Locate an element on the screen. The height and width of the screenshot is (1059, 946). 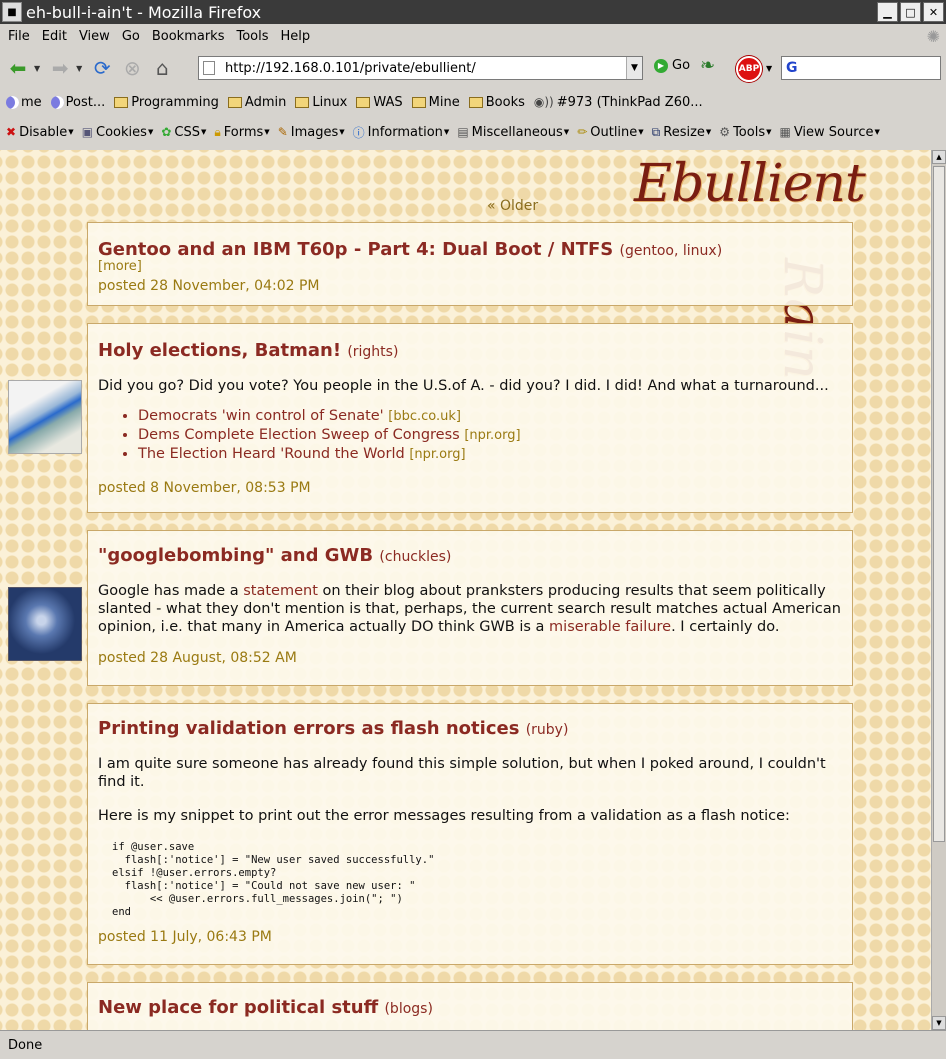
bookmark-folder-mine: Mine is located at coordinates (435, 102).